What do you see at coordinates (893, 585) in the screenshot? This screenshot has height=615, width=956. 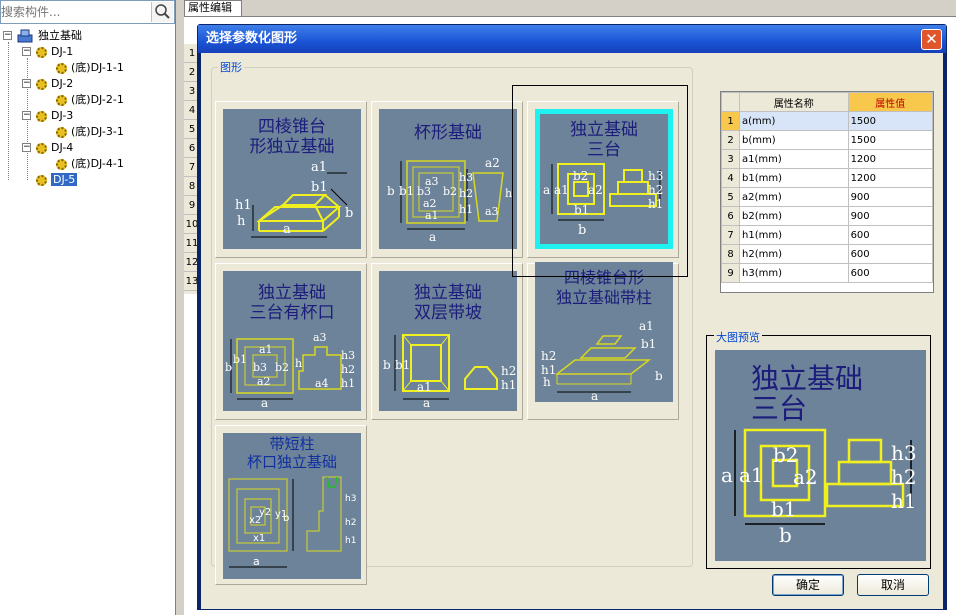 I see `cancel-button: 取消` at bounding box center [893, 585].